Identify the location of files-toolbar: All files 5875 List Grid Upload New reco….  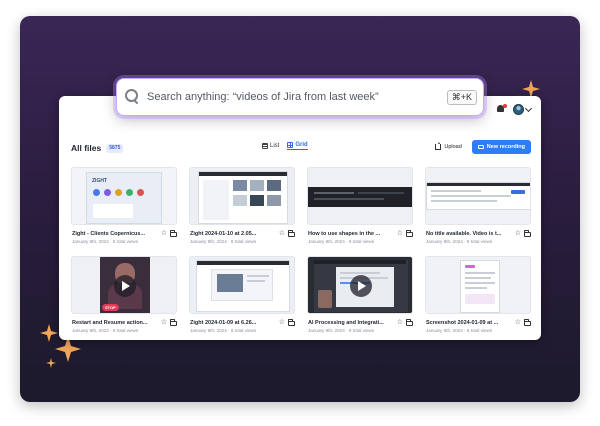
(301, 148).